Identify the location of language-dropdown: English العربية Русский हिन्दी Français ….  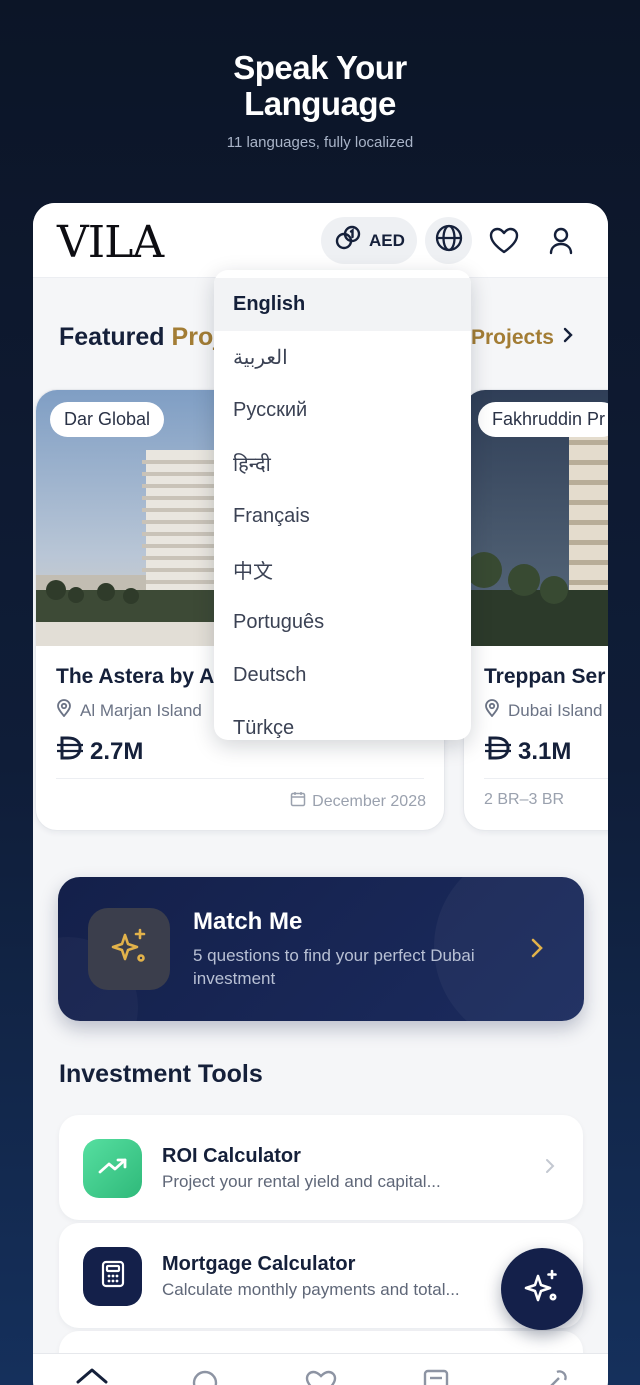
(342, 505).